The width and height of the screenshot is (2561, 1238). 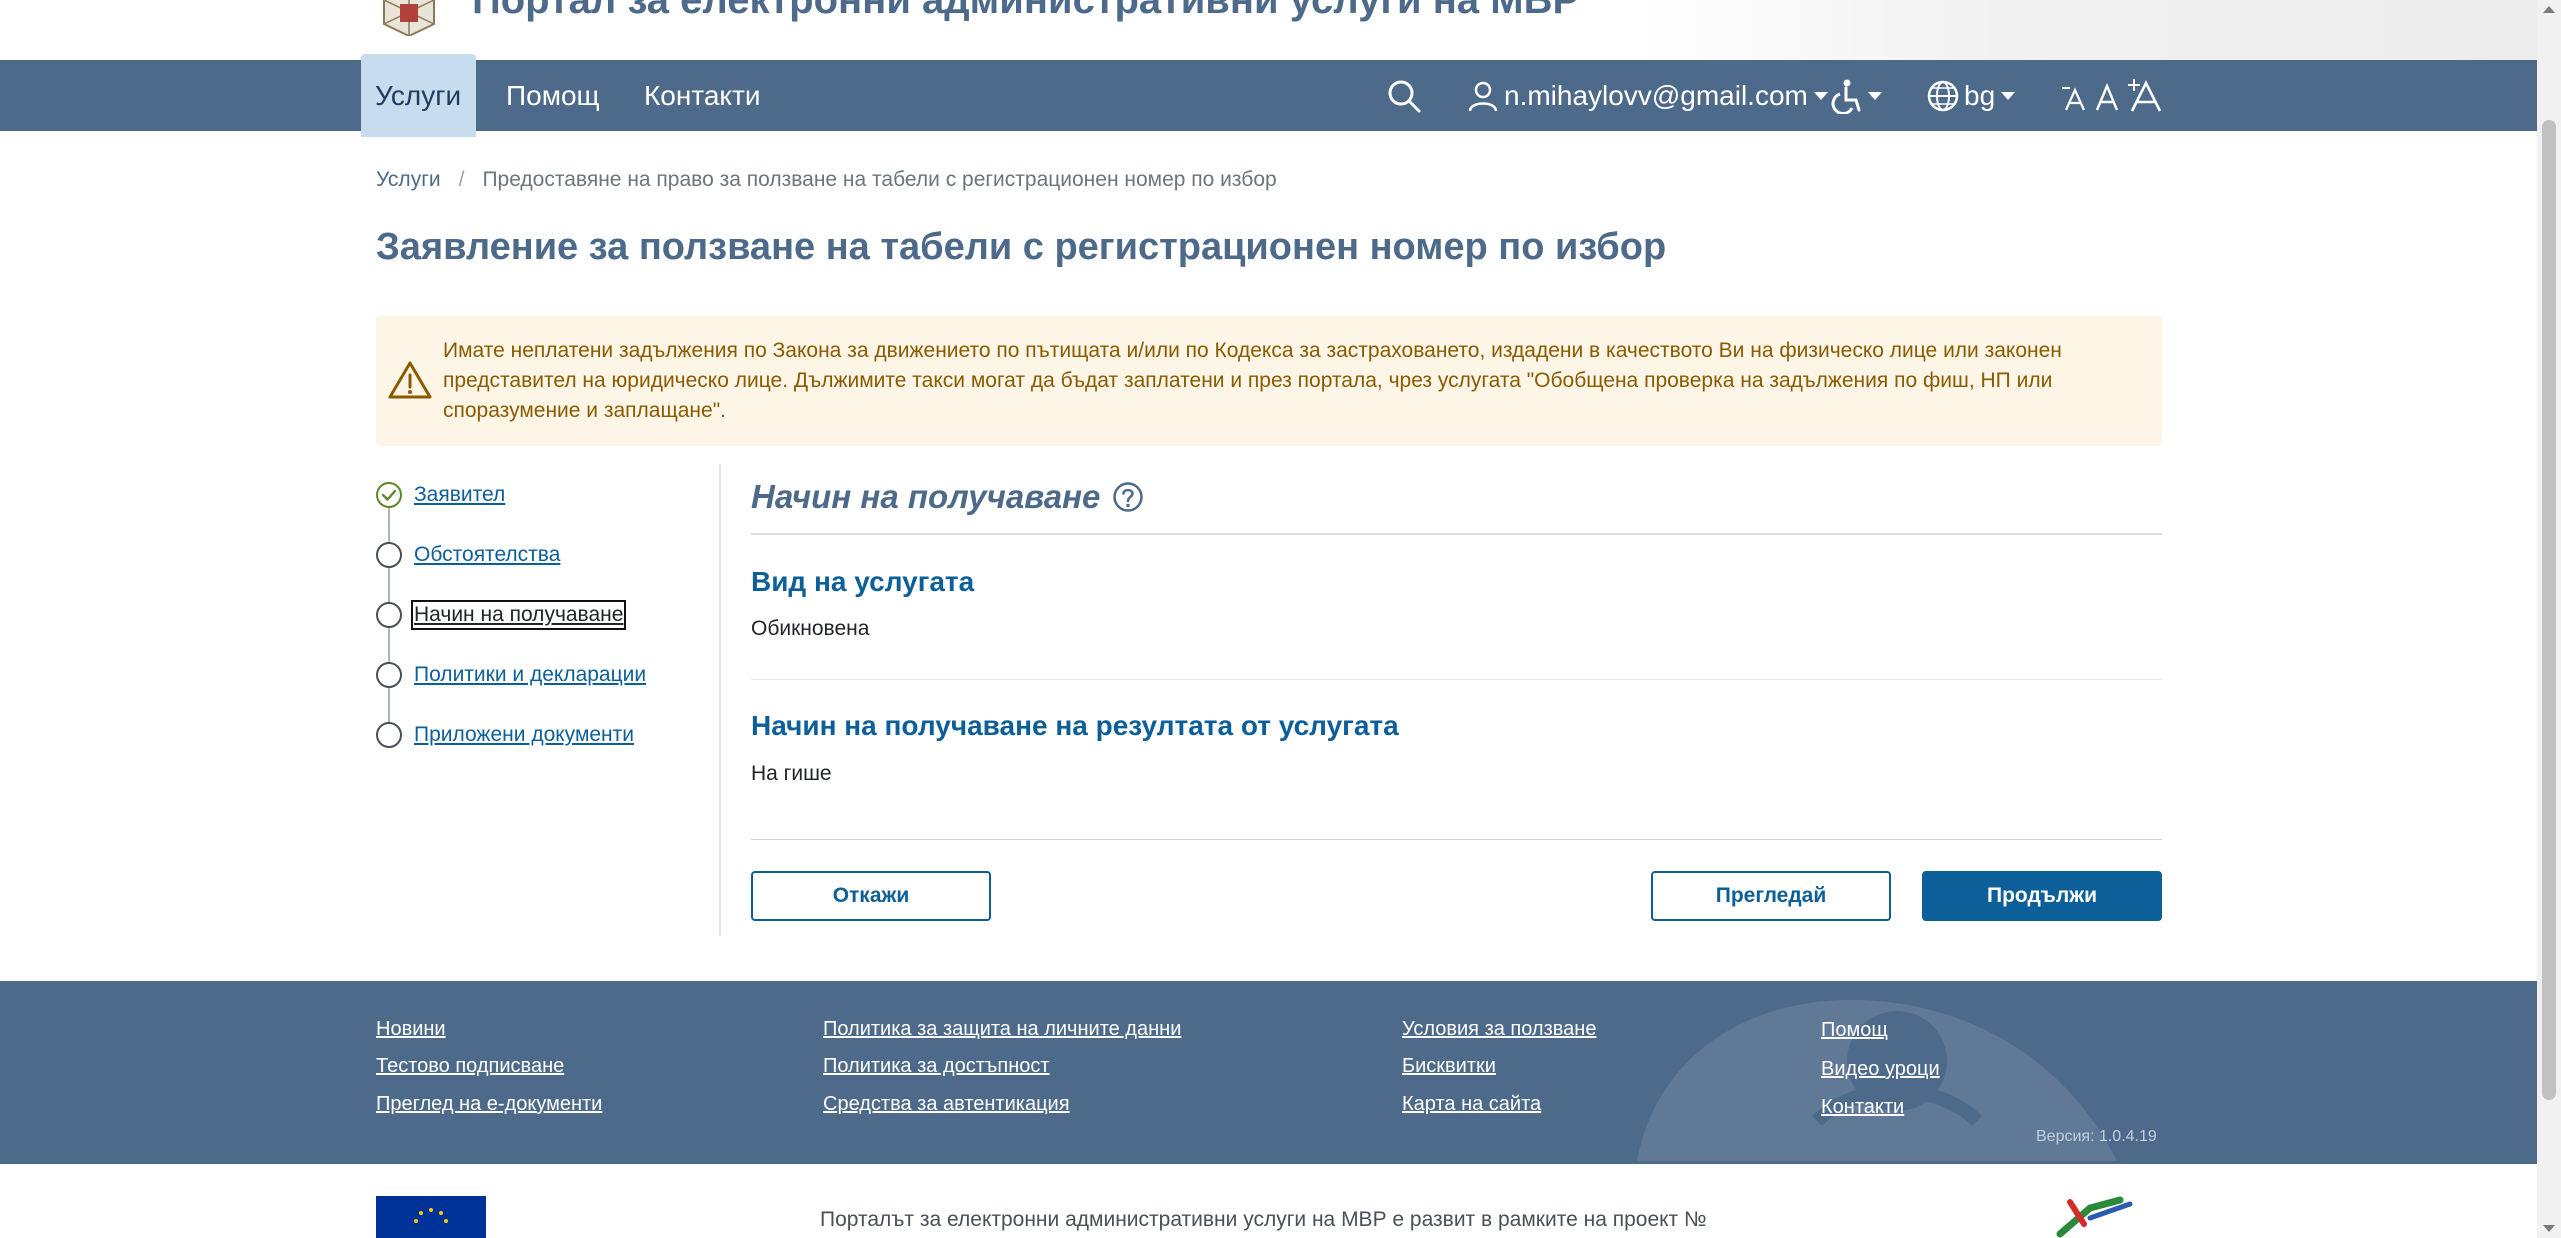 I want to click on globe-icon, so click(x=1943, y=95).